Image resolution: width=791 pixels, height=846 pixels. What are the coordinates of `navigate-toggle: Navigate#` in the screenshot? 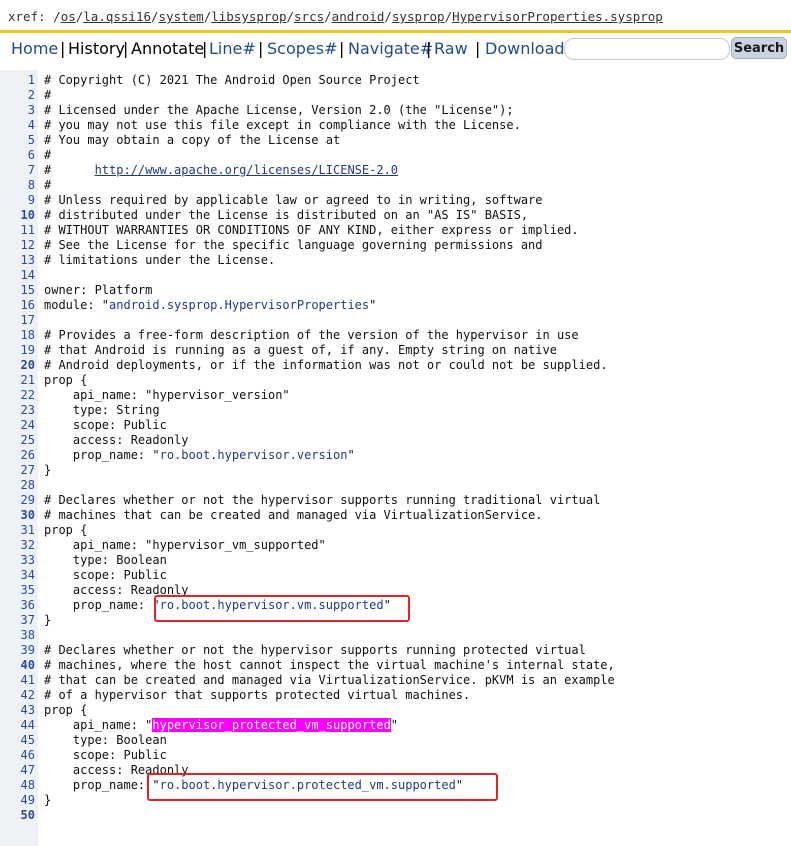 It's located at (390, 48).